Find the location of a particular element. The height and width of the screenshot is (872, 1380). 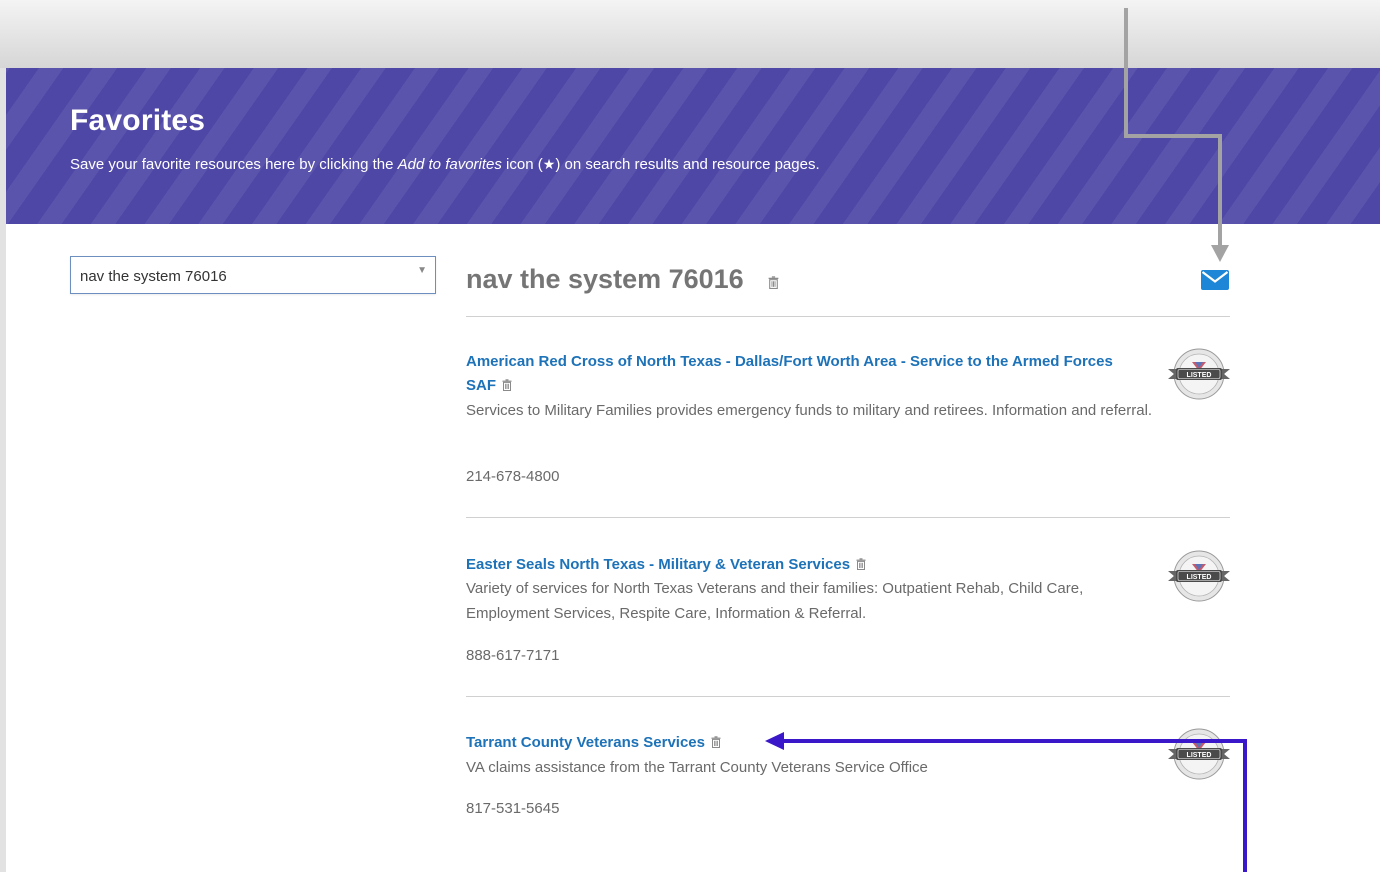

gray-annotation-arrow is located at coordinates (1176, 135).